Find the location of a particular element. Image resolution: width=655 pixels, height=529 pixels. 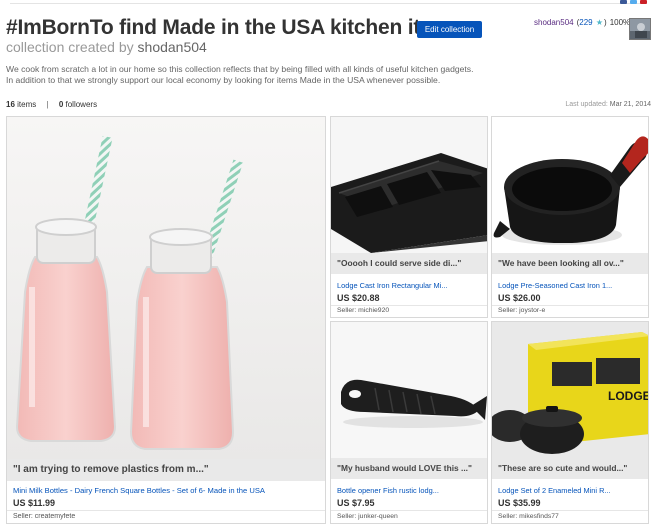

enameled-pots-image: LODGE is located at coordinates (570, 390).